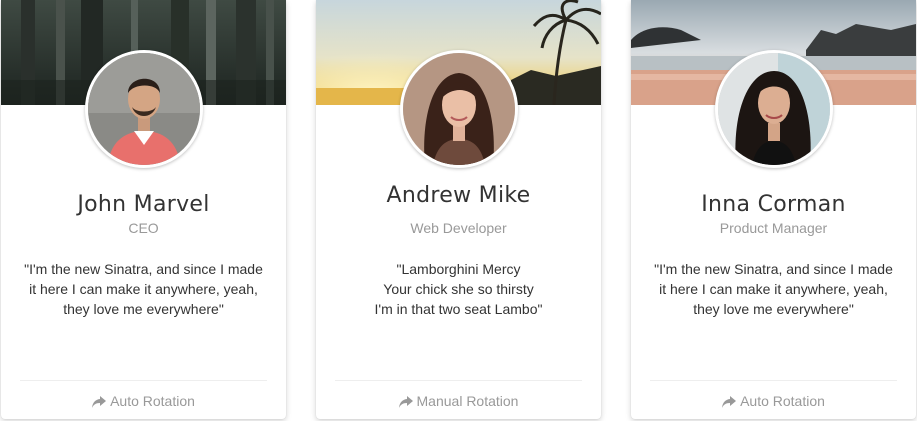  I want to click on profile-name: John Marvel, so click(143, 204).